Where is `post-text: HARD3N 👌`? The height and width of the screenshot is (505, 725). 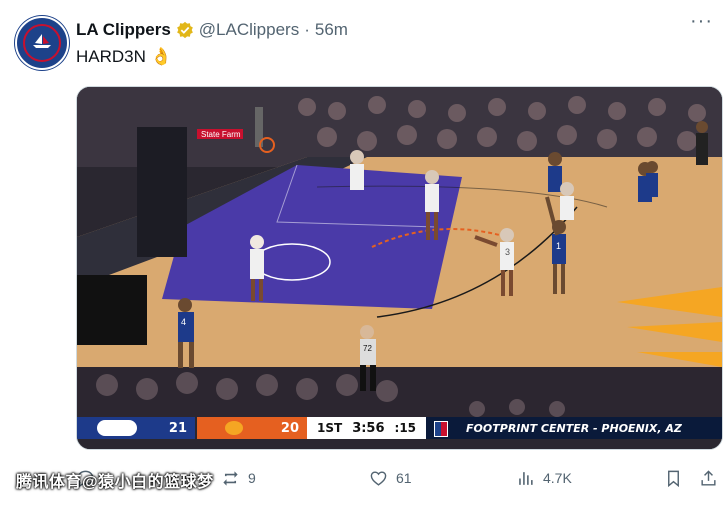 post-text: HARD3N 👌 is located at coordinates (124, 57).